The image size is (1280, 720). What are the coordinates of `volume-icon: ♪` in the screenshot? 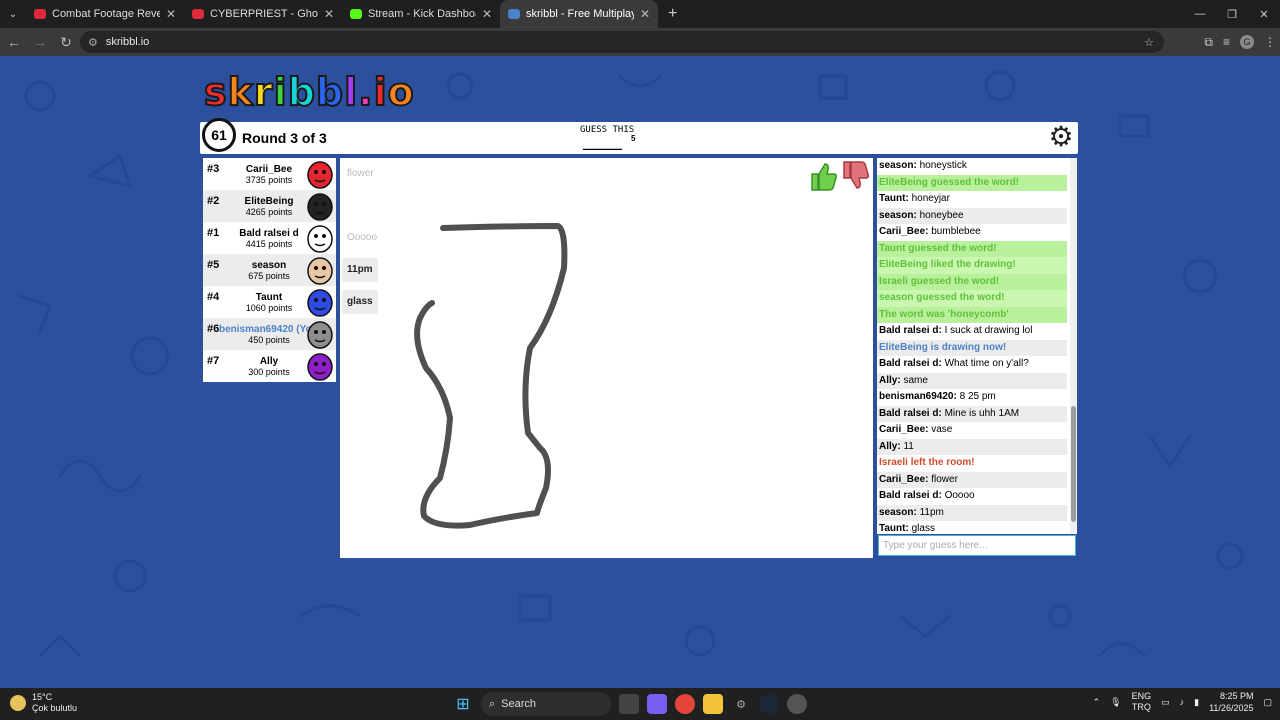 It's located at (1182, 702).